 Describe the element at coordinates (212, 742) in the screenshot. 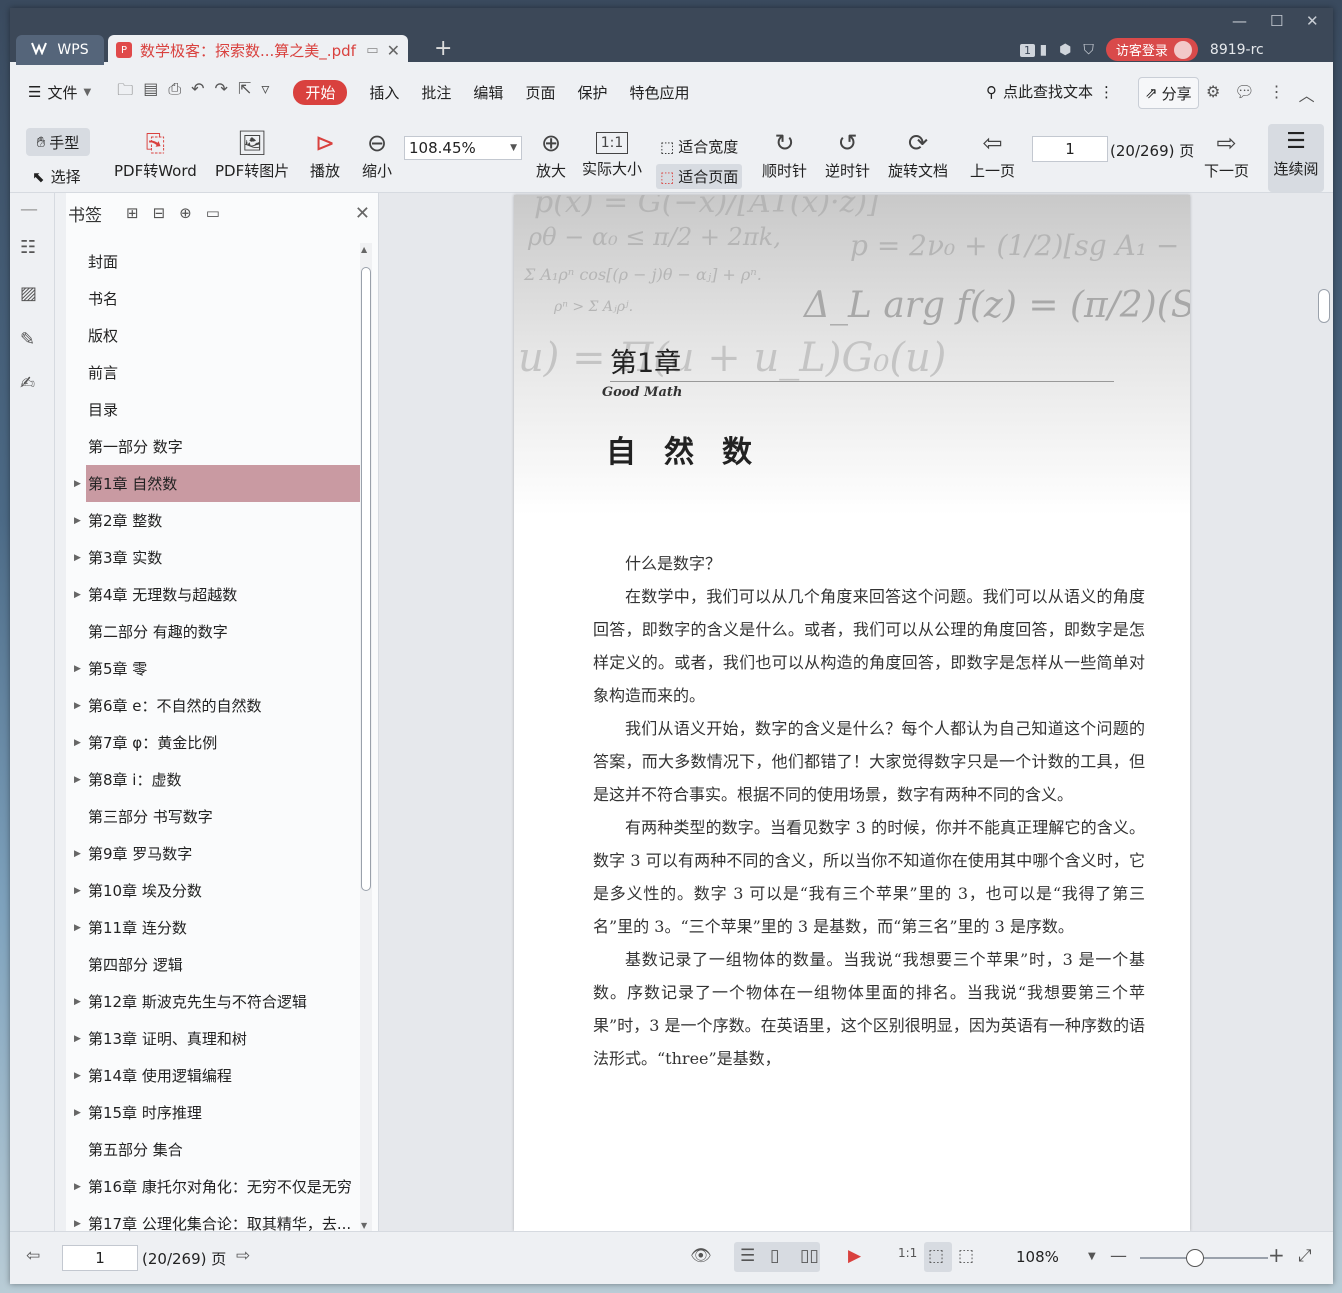

I see `bookmark-item: ▶ 第7章 φ：黄金比例` at that location.